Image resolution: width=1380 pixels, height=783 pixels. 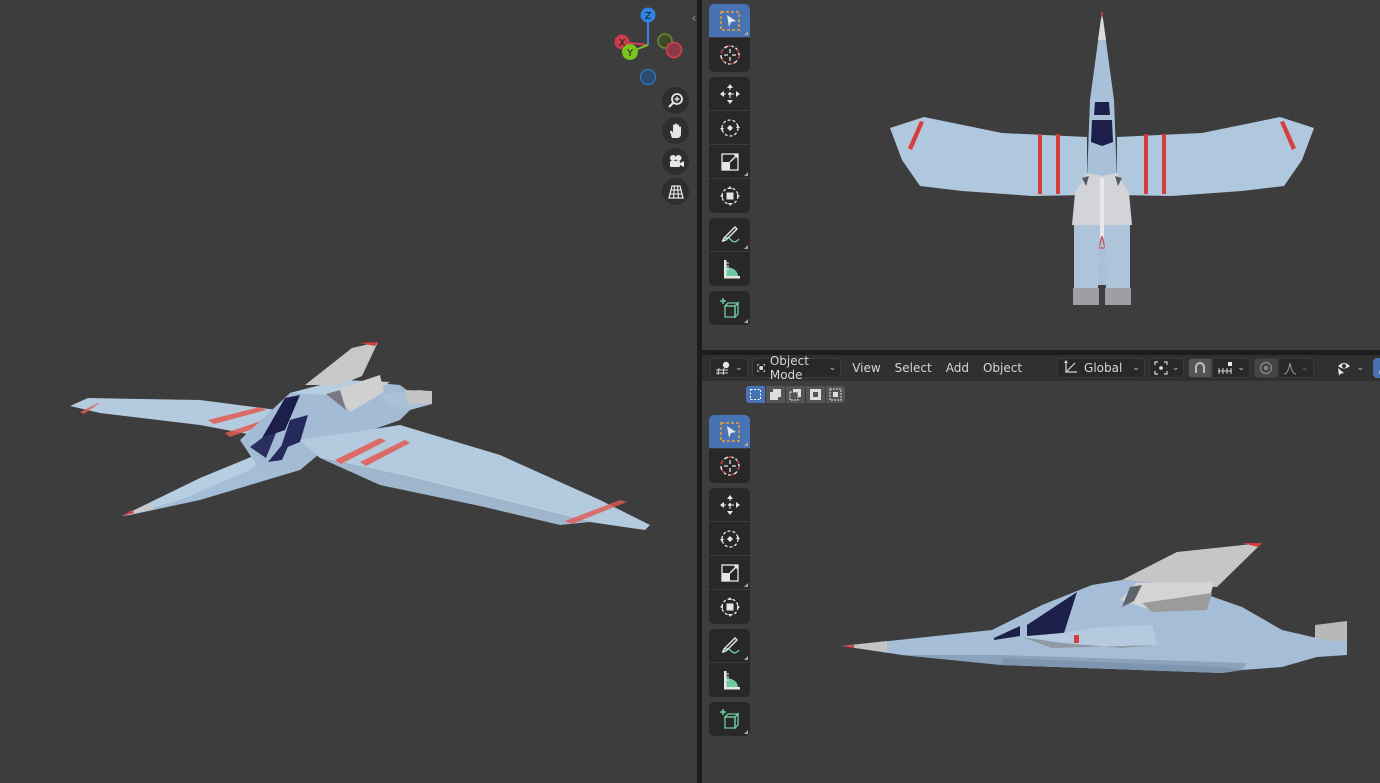 I want to click on gizmo-y-label: Y, so click(x=630, y=53).